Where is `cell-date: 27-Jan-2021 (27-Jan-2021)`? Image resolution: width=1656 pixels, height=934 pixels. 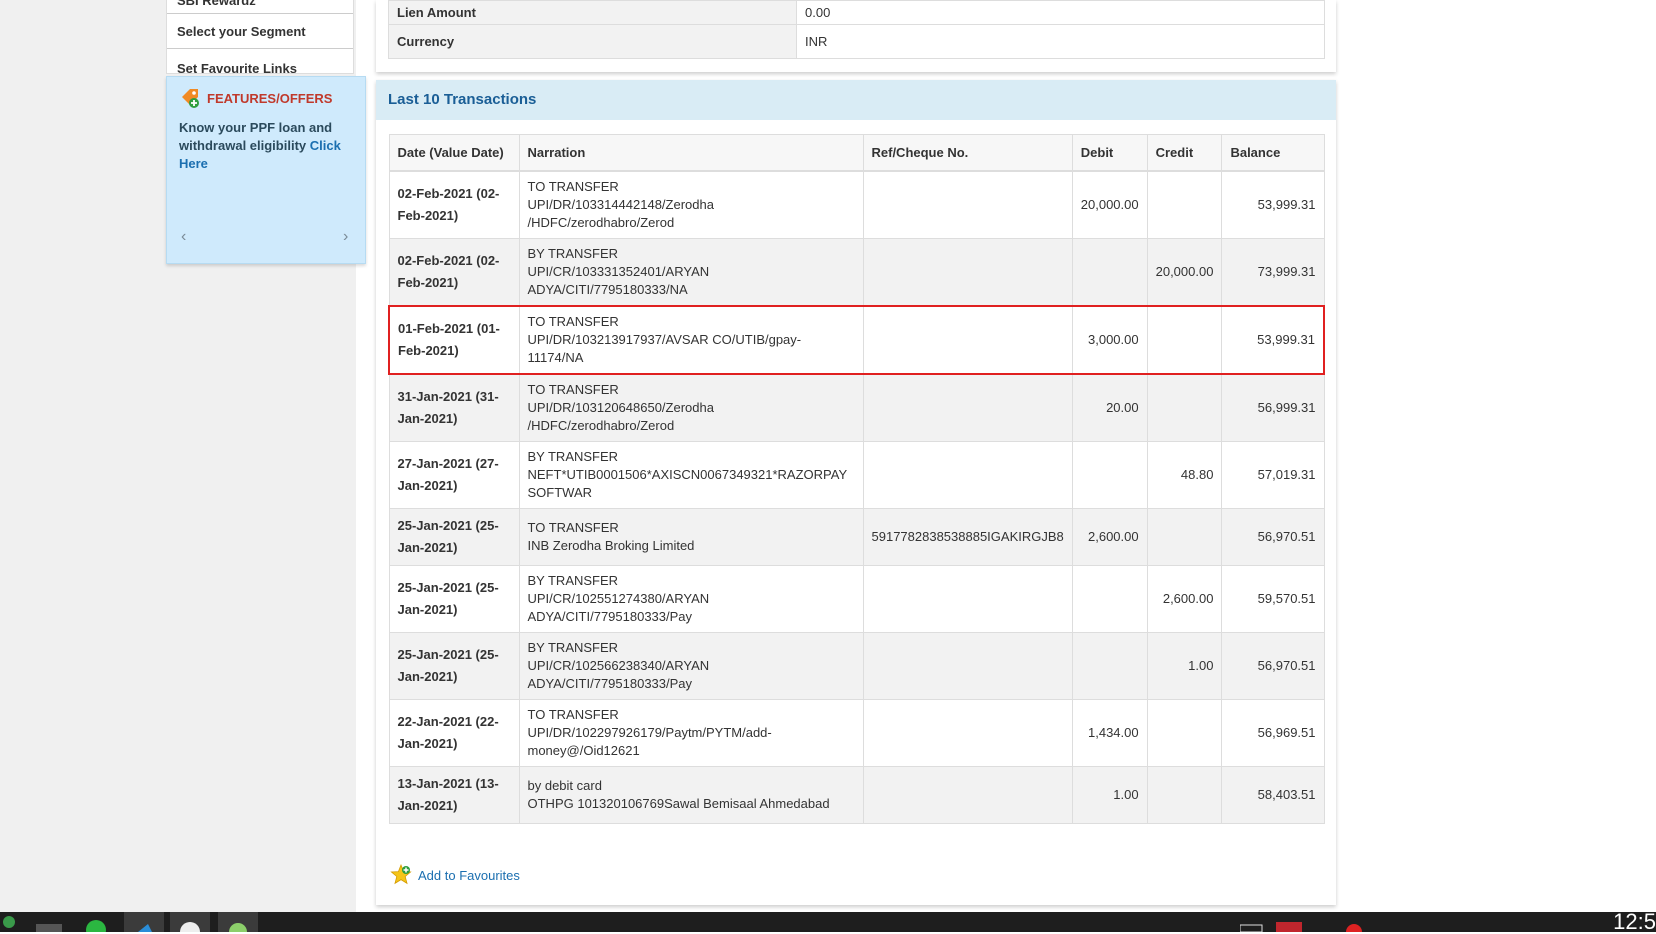 cell-date: 27-Jan-2021 (27-Jan-2021) is located at coordinates (454, 474).